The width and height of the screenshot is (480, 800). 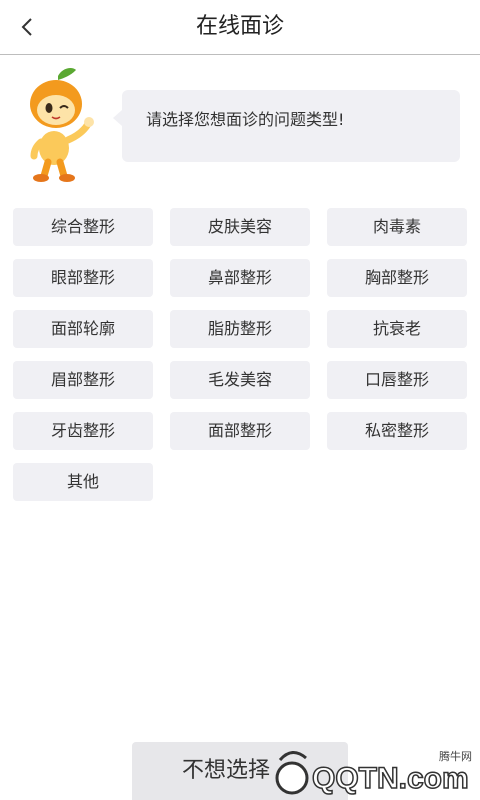 What do you see at coordinates (240, 227) in the screenshot?
I see `category-button: 皮肤美容` at bounding box center [240, 227].